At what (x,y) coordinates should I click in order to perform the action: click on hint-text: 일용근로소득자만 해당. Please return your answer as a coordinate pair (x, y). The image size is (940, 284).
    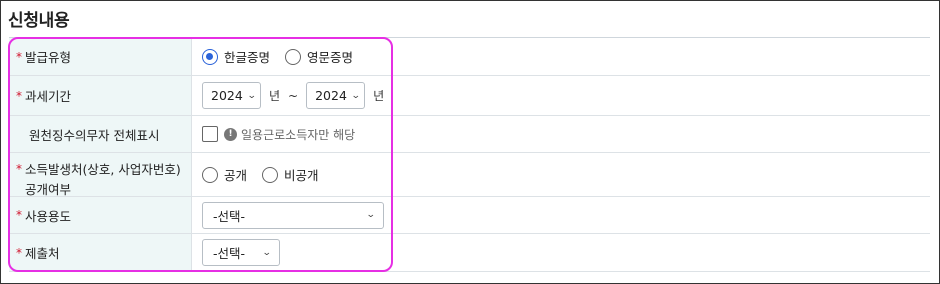
    Looking at the image, I should click on (298, 134).